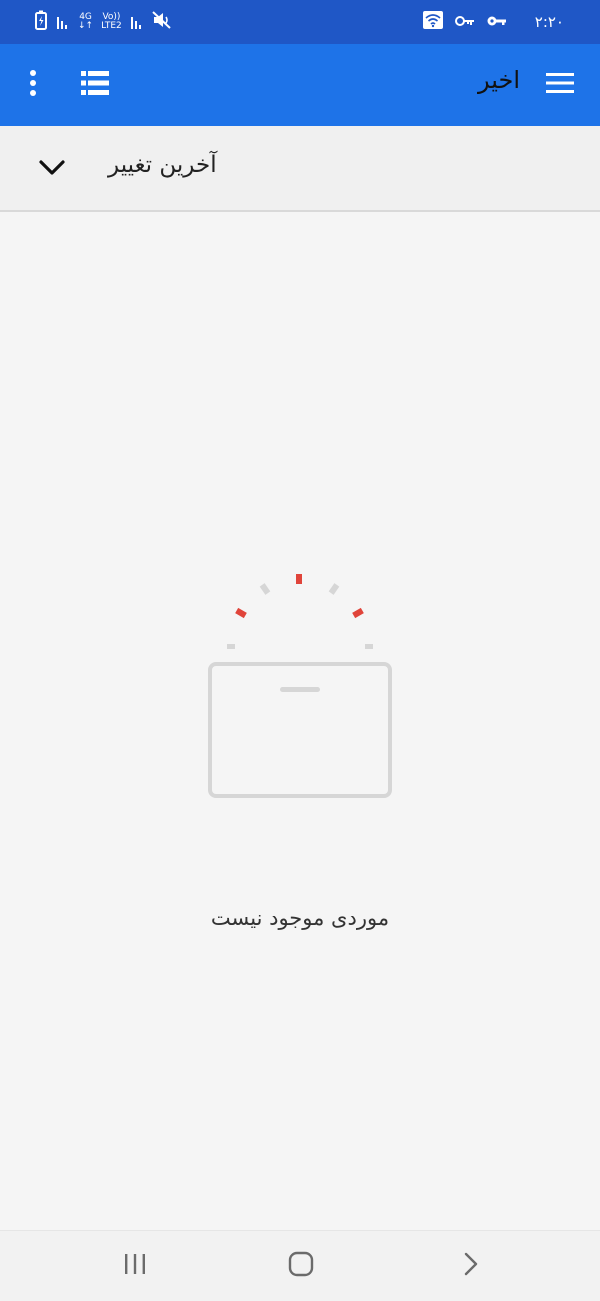 The width and height of the screenshot is (600, 1301). Describe the element at coordinates (300, 918) in the screenshot. I see `empty-state-message: موردی موجود نیست` at that location.